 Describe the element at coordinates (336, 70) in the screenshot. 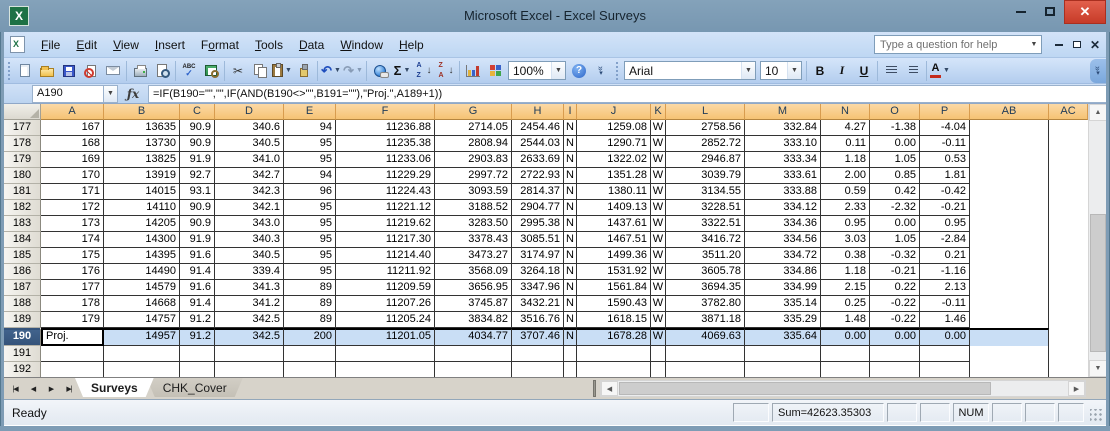

I see `undo-dropdown: ▼` at that location.